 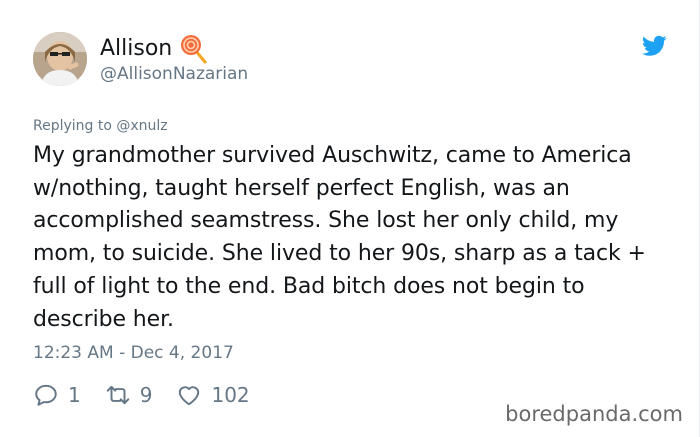 I want to click on reply-count: 1, so click(x=74, y=395).